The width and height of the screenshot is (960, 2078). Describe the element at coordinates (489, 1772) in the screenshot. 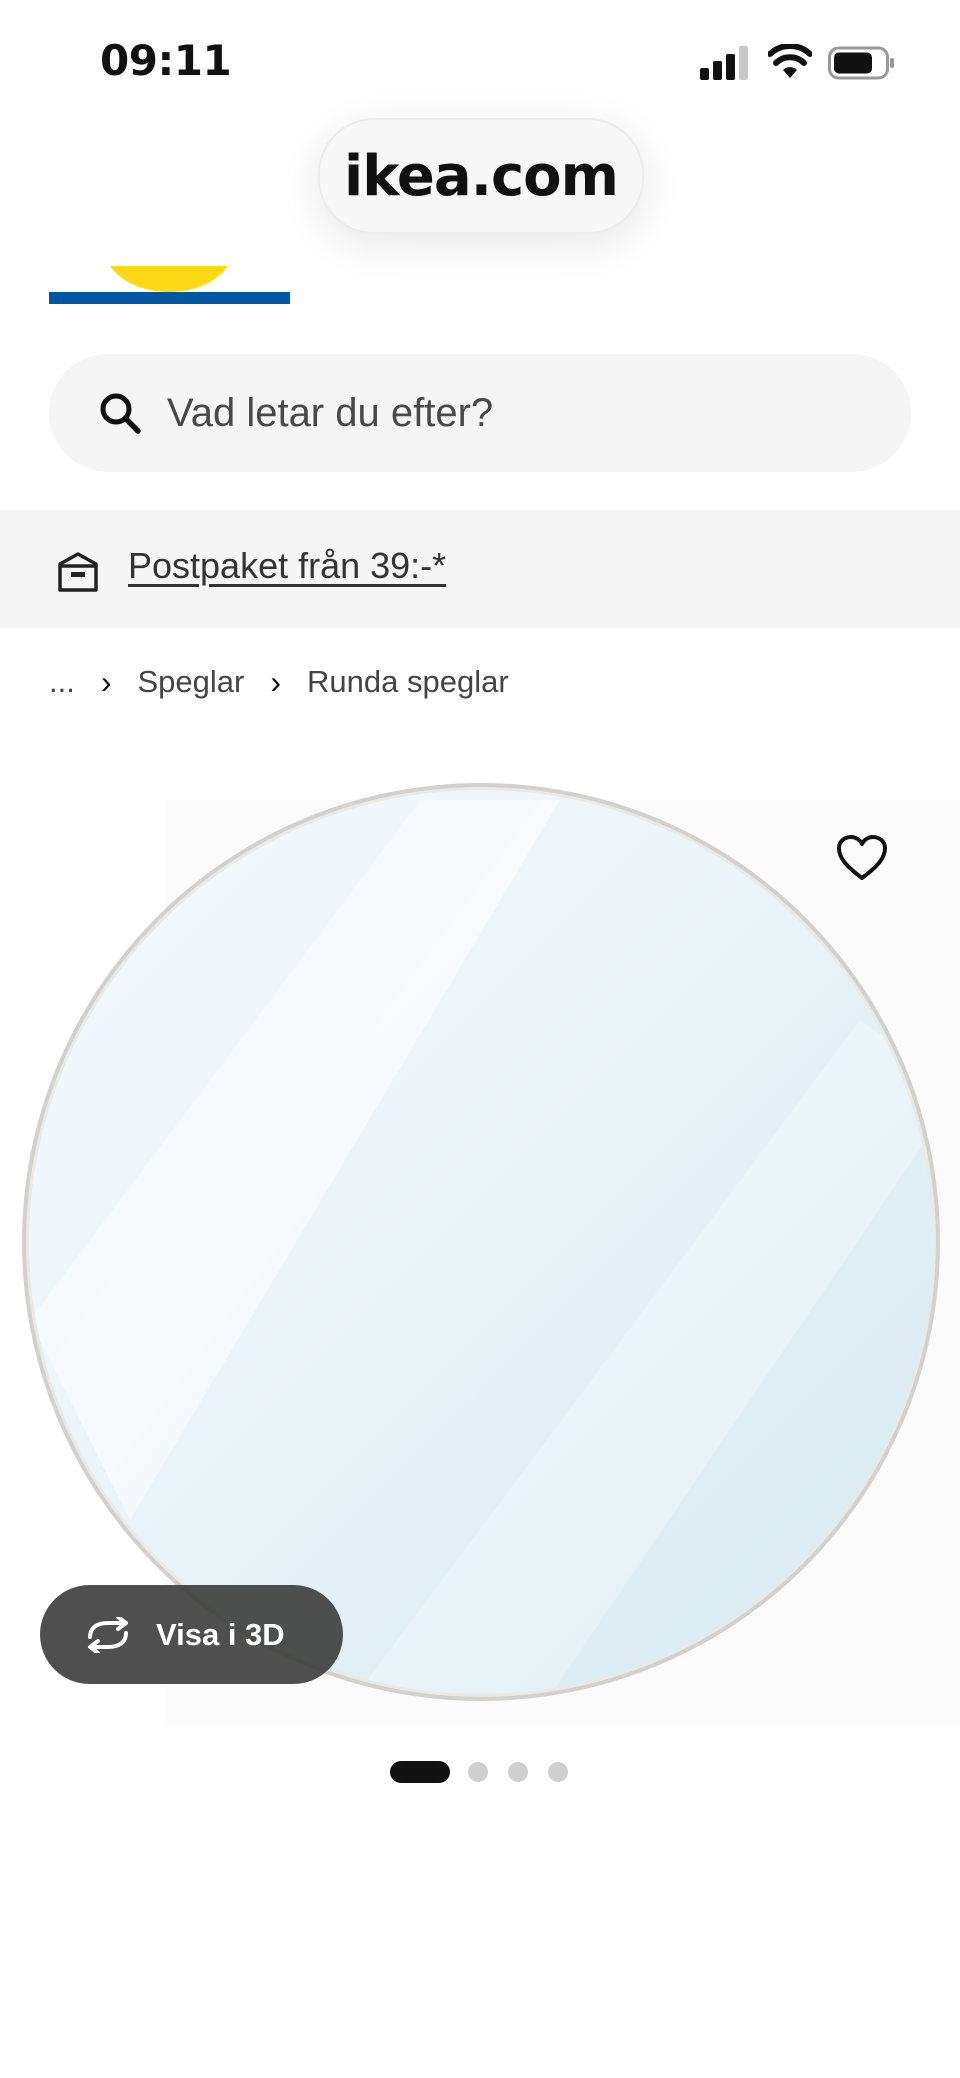

I see `image-pagination` at that location.